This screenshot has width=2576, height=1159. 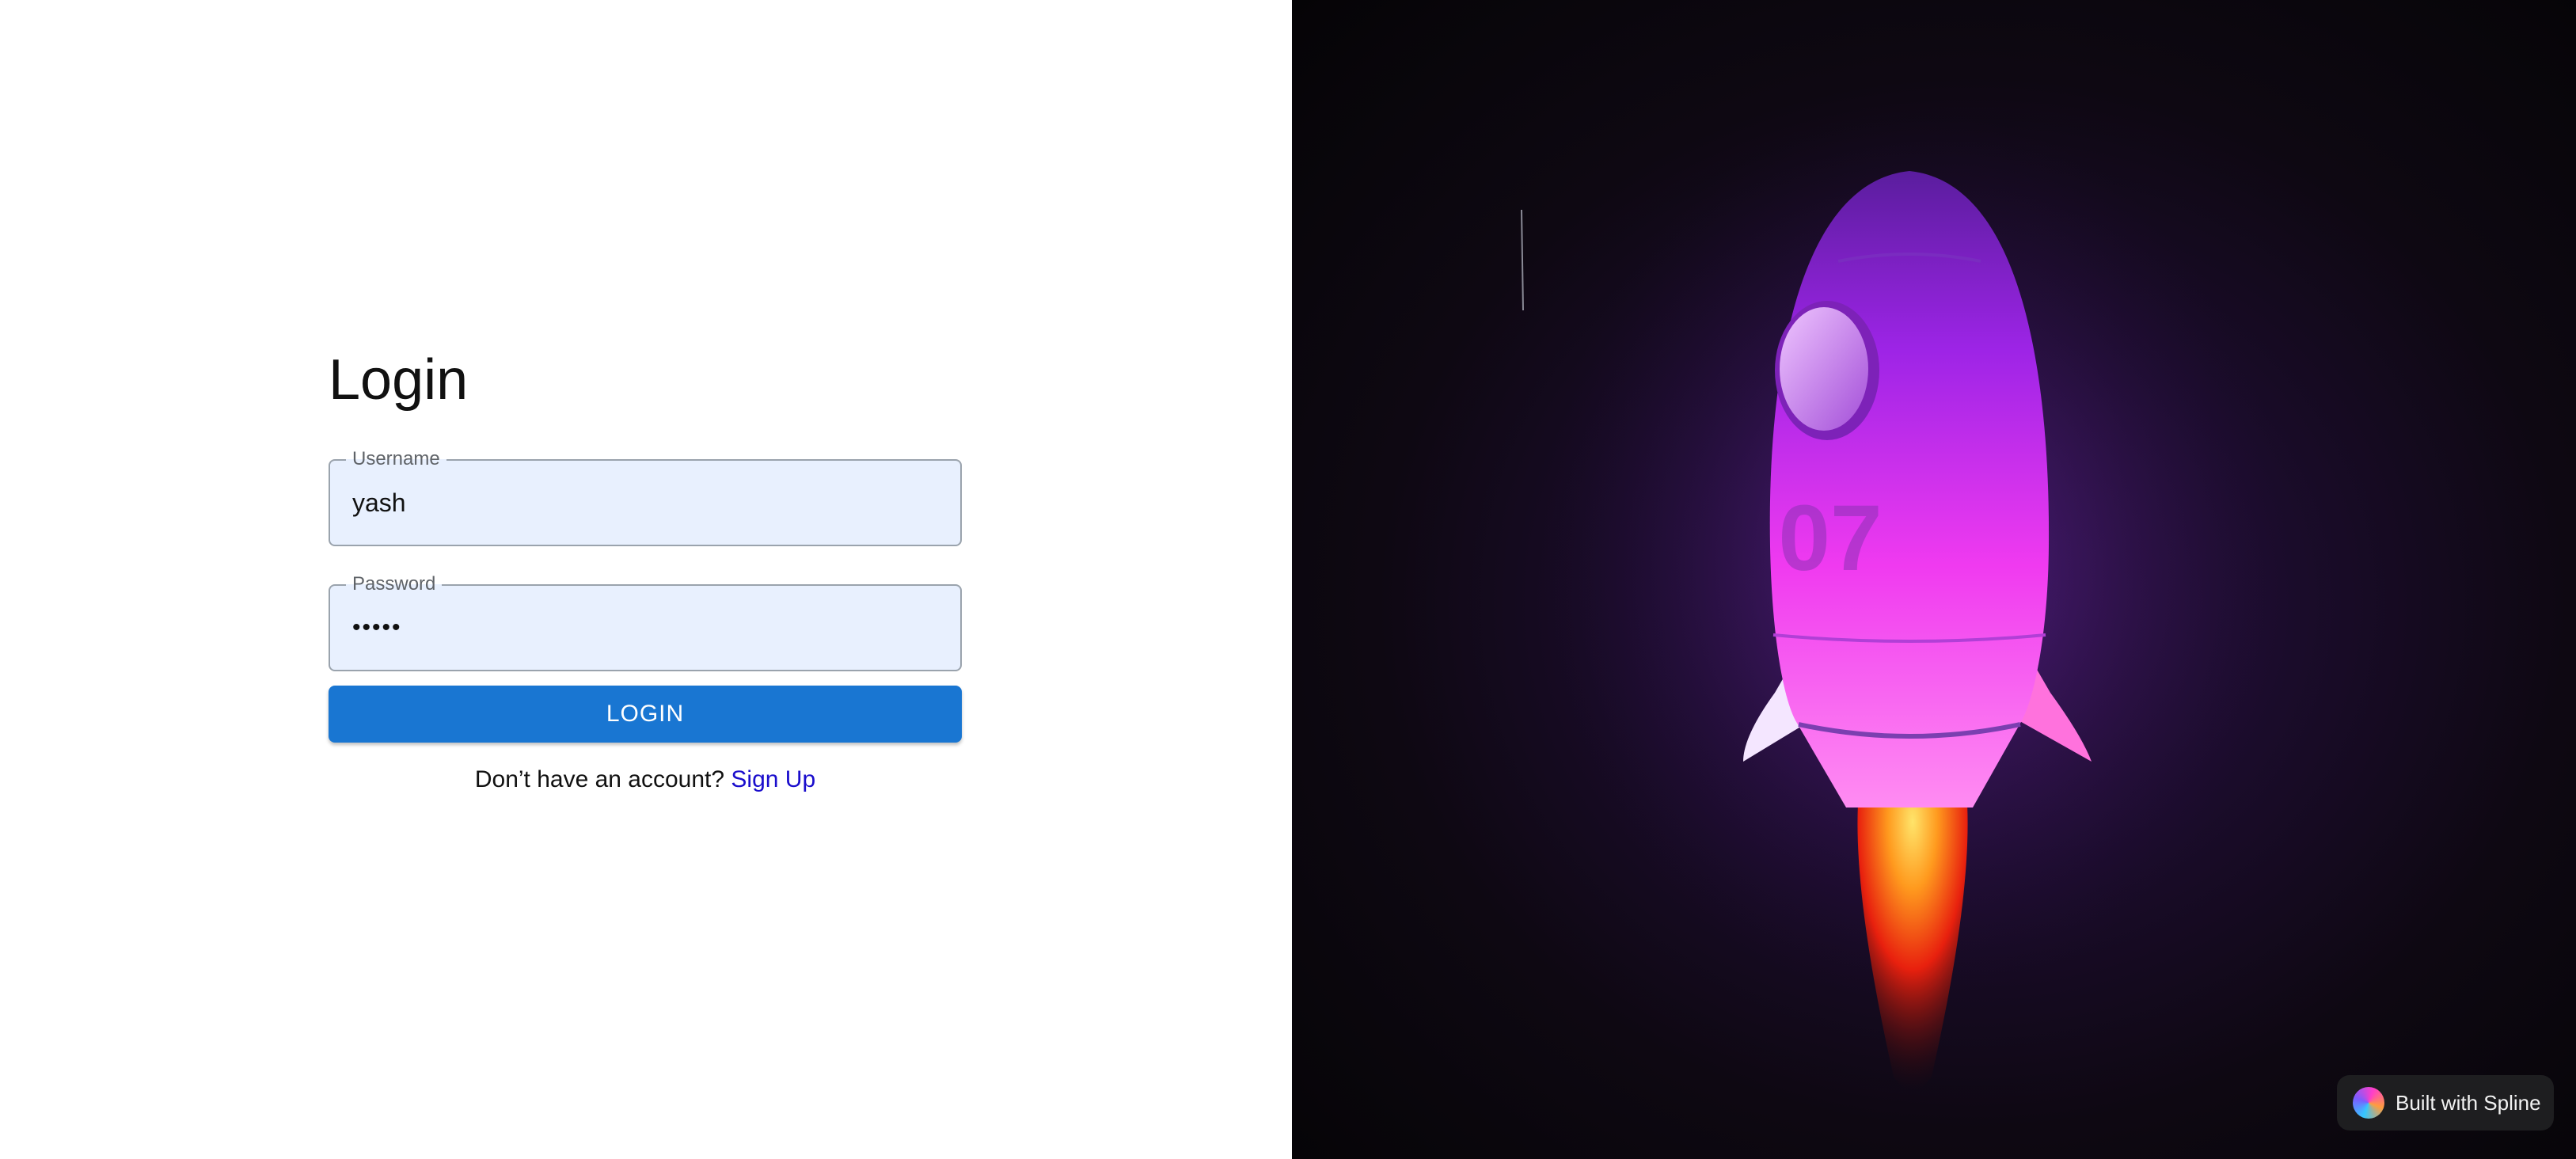 What do you see at coordinates (645, 628) in the screenshot?
I see `password-input` at bounding box center [645, 628].